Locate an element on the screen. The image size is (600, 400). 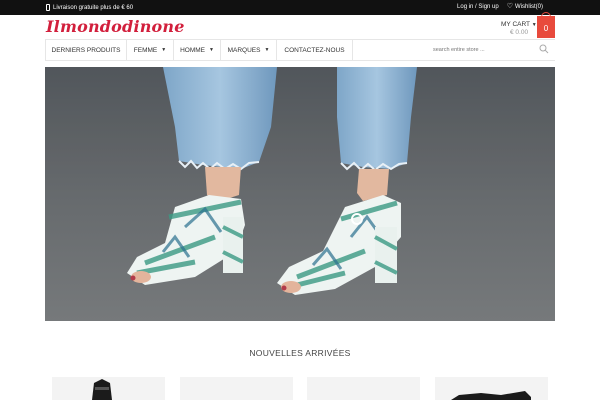
nav-item-label: FEMME is located at coordinates (145, 50).